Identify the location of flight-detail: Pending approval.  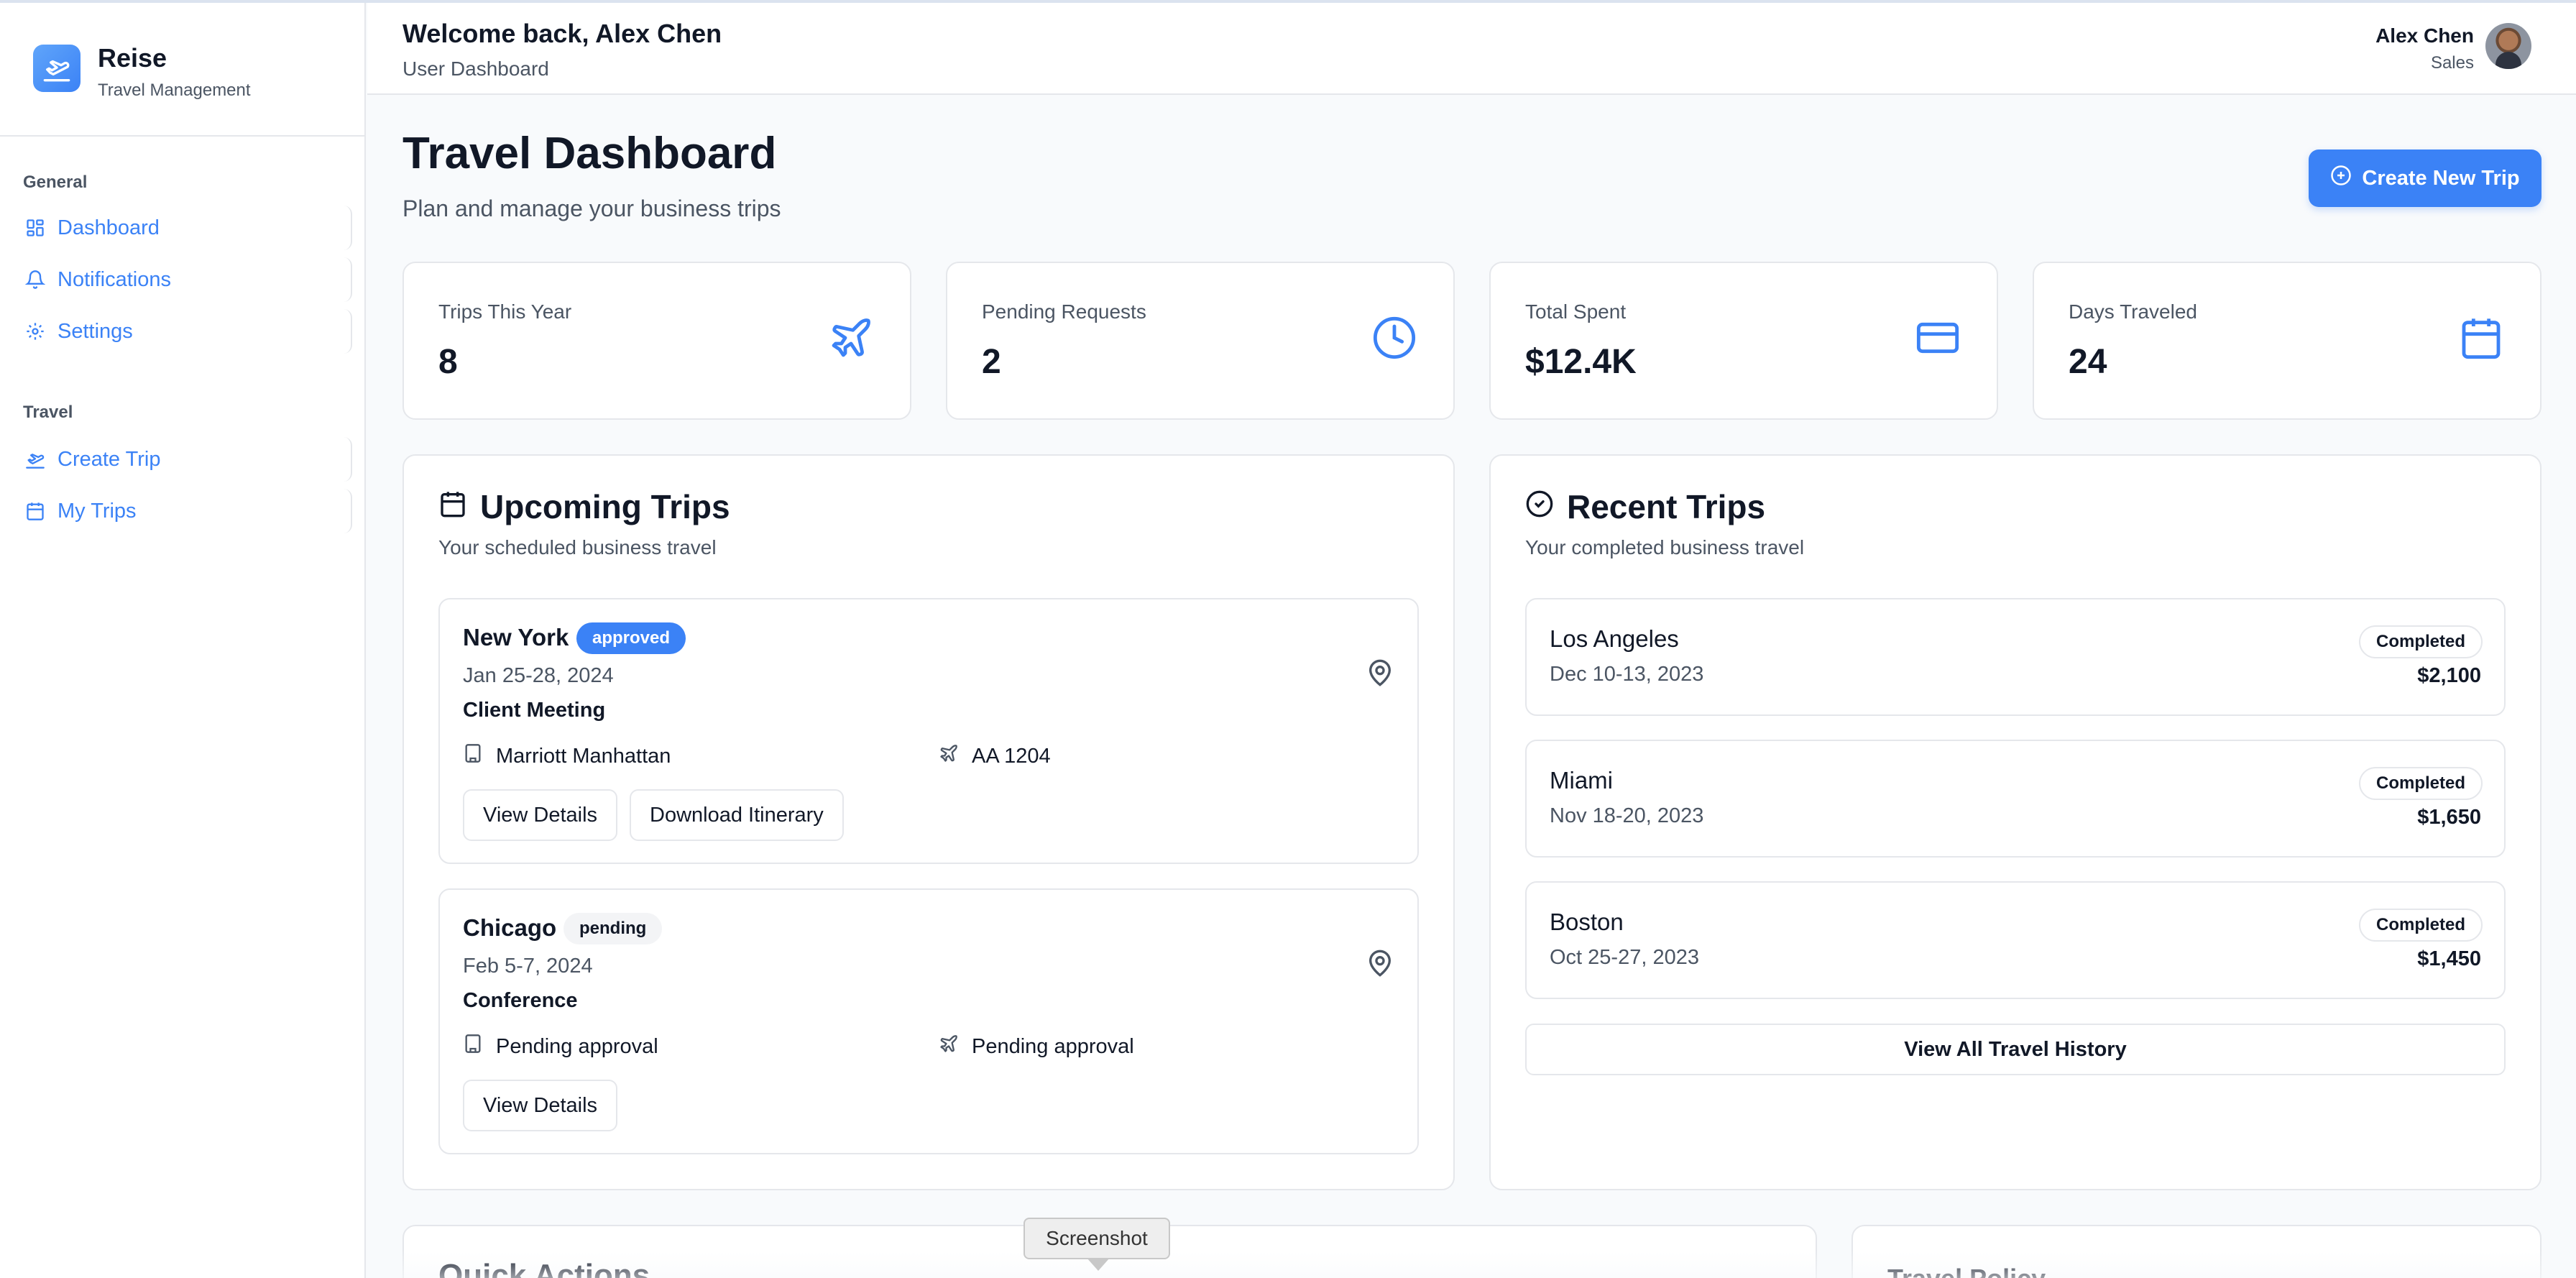
(1036, 1046).